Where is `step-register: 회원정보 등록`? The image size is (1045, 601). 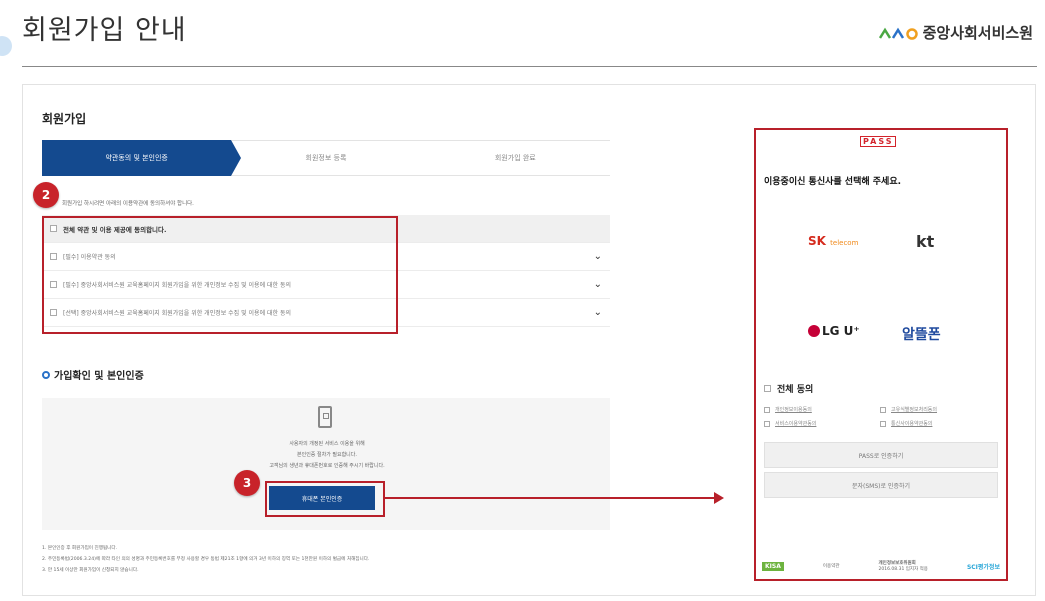
step-register: 회원정보 등록 is located at coordinates (326, 158).